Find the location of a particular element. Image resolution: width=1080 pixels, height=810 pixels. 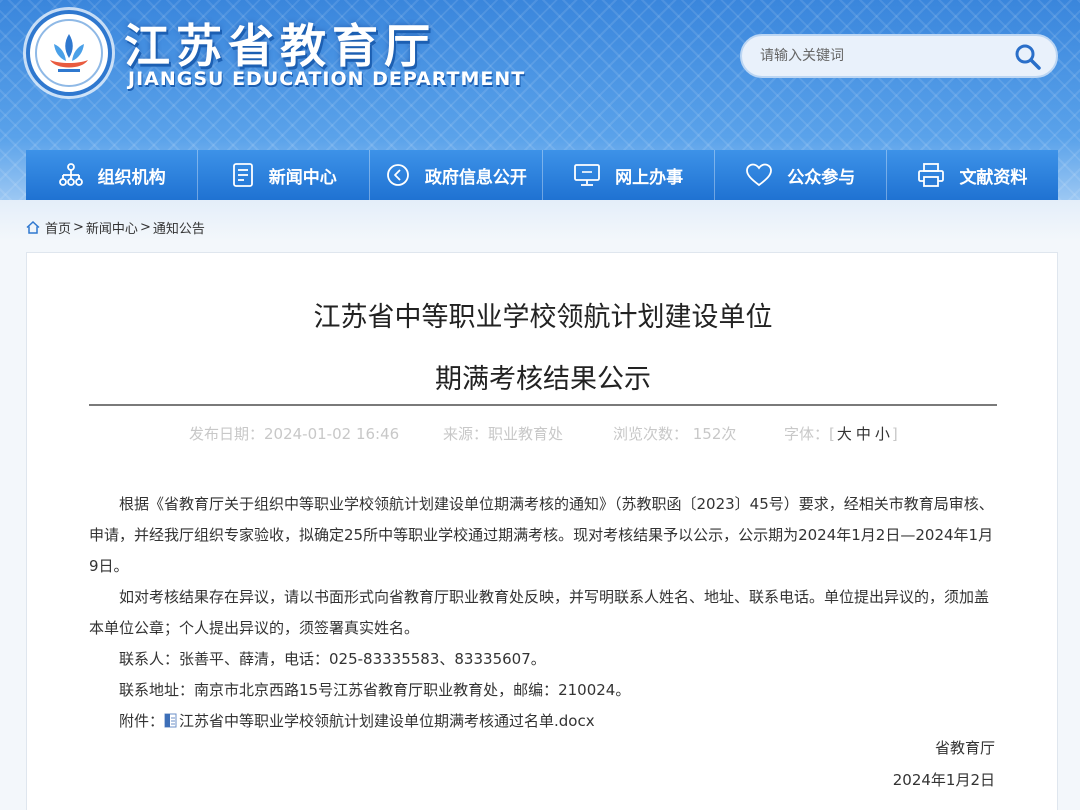

font-size-control: 字体：[大中小] is located at coordinates (841, 433).